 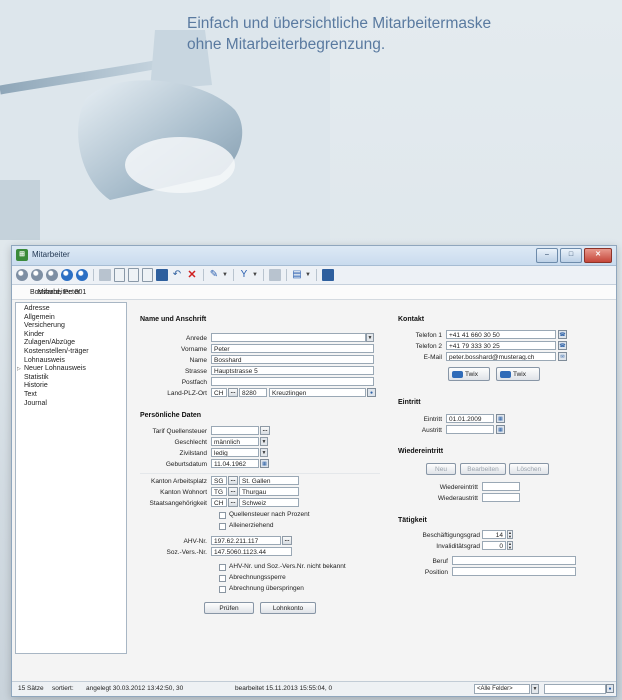 I want to click on invalidit-field: 0, so click(x=494, y=545).